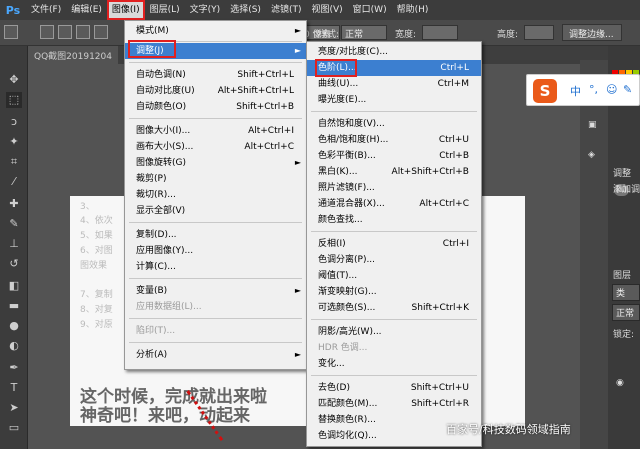  Describe the element at coordinates (394, 172) in the screenshot. I see `menu-item-black-white: 黑白(K)... Alt+Shift+Ctrl+B` at that location.